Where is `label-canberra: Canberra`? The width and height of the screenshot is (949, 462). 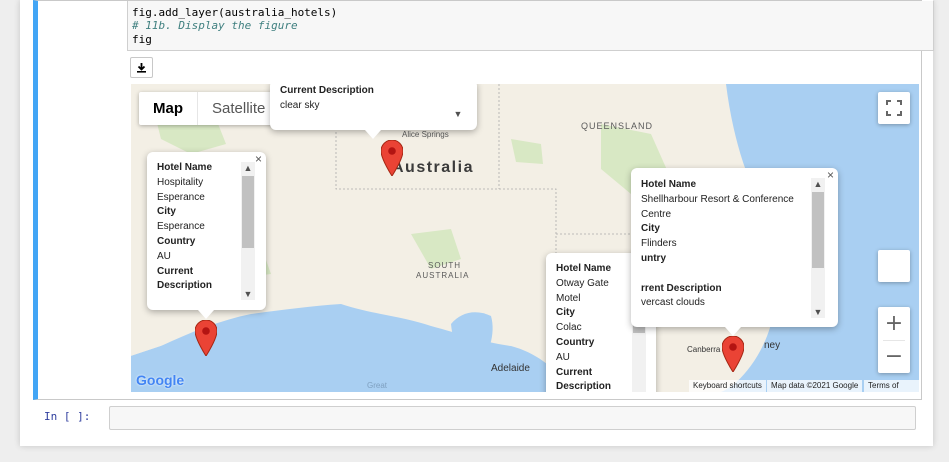 label-canberra: Canberra is located at coordinates (704, 349).